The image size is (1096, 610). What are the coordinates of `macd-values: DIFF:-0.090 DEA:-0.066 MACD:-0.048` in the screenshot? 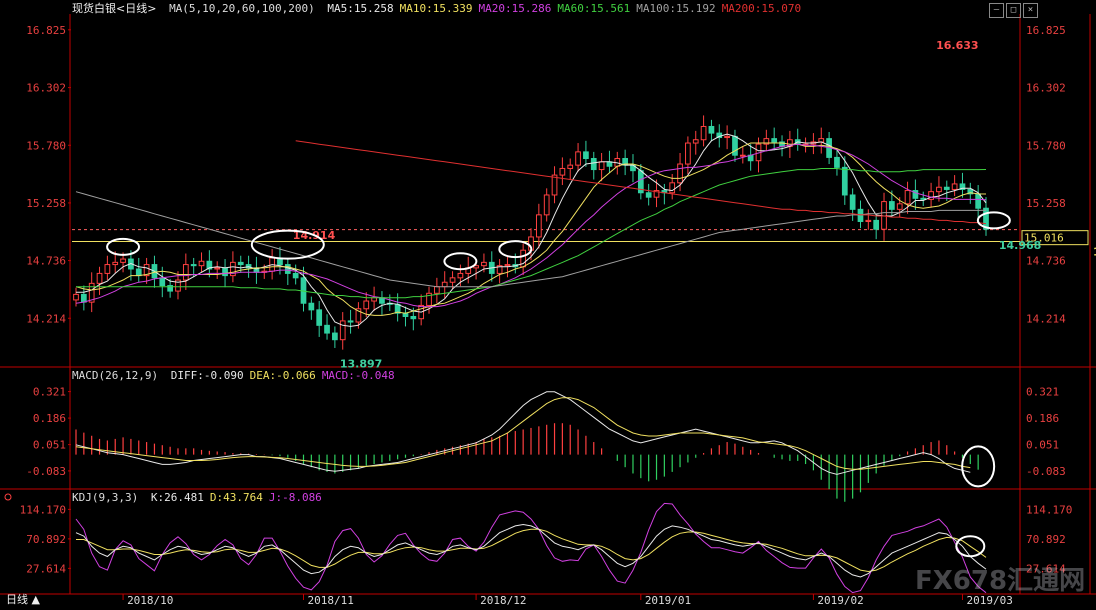 It's located at (286, 375).